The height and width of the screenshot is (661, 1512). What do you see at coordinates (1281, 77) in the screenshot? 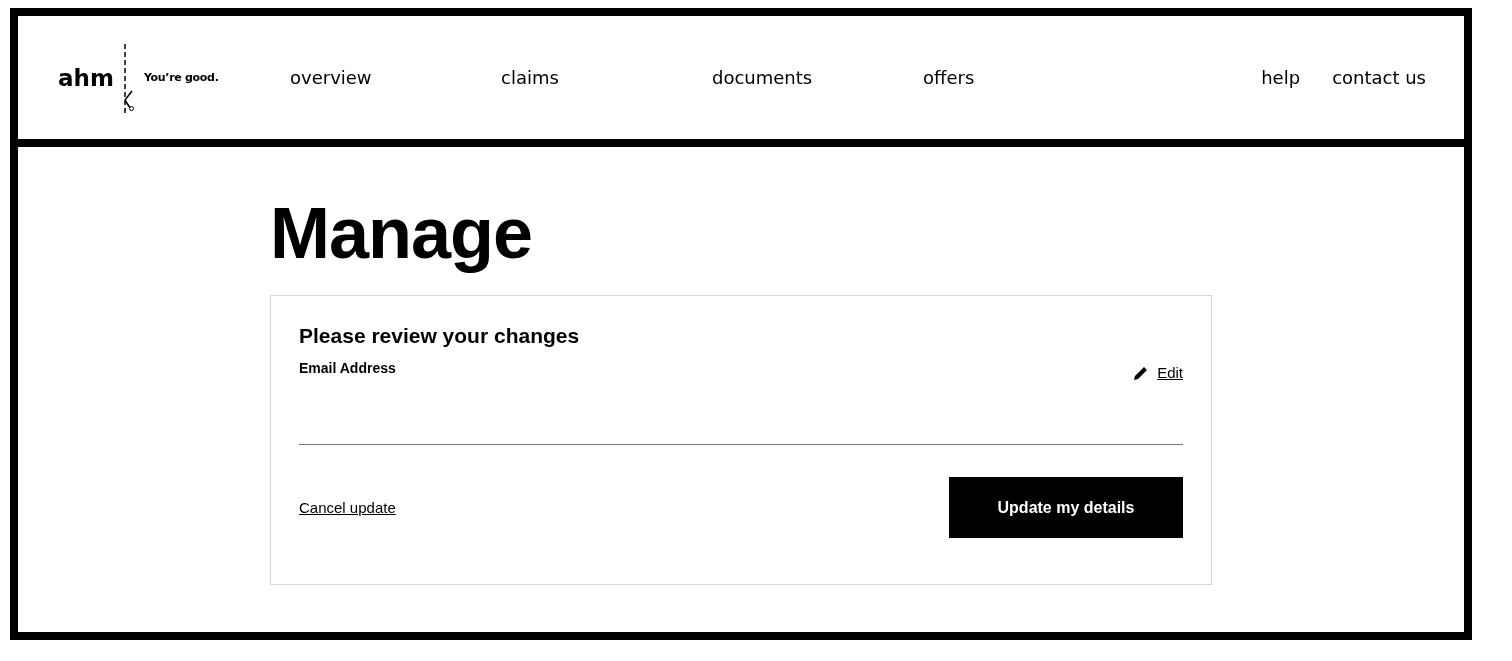
I see `nav-link: help` at bounding box center [1281, 77].